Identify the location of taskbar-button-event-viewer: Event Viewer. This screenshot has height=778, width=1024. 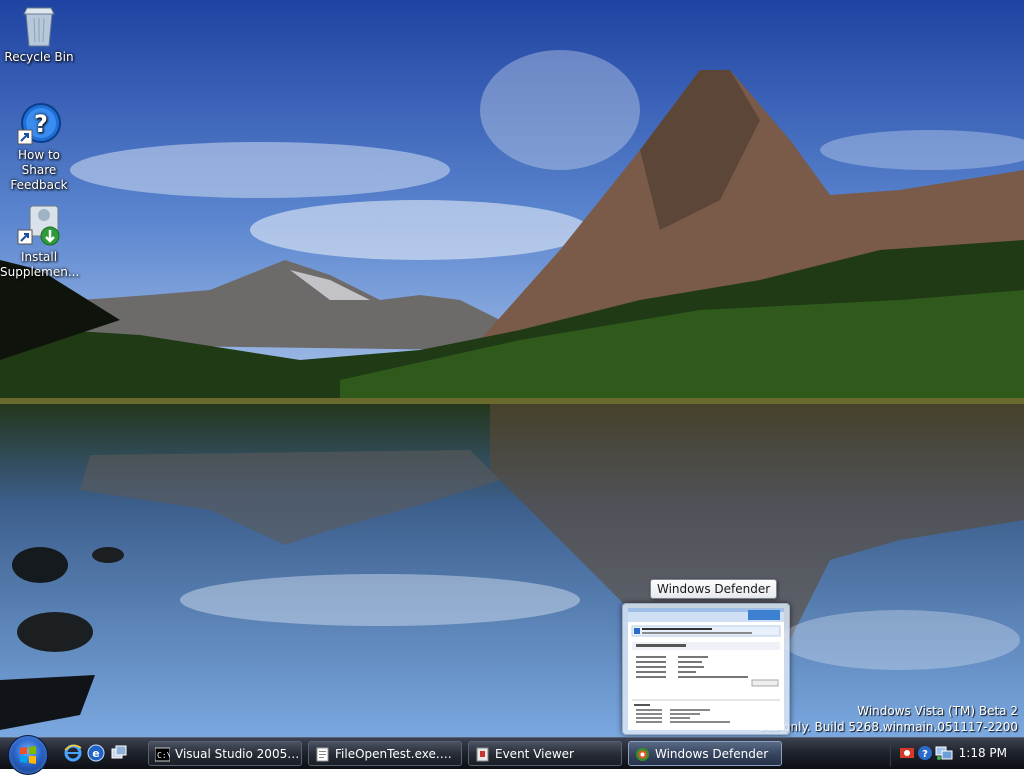
(545, 753).